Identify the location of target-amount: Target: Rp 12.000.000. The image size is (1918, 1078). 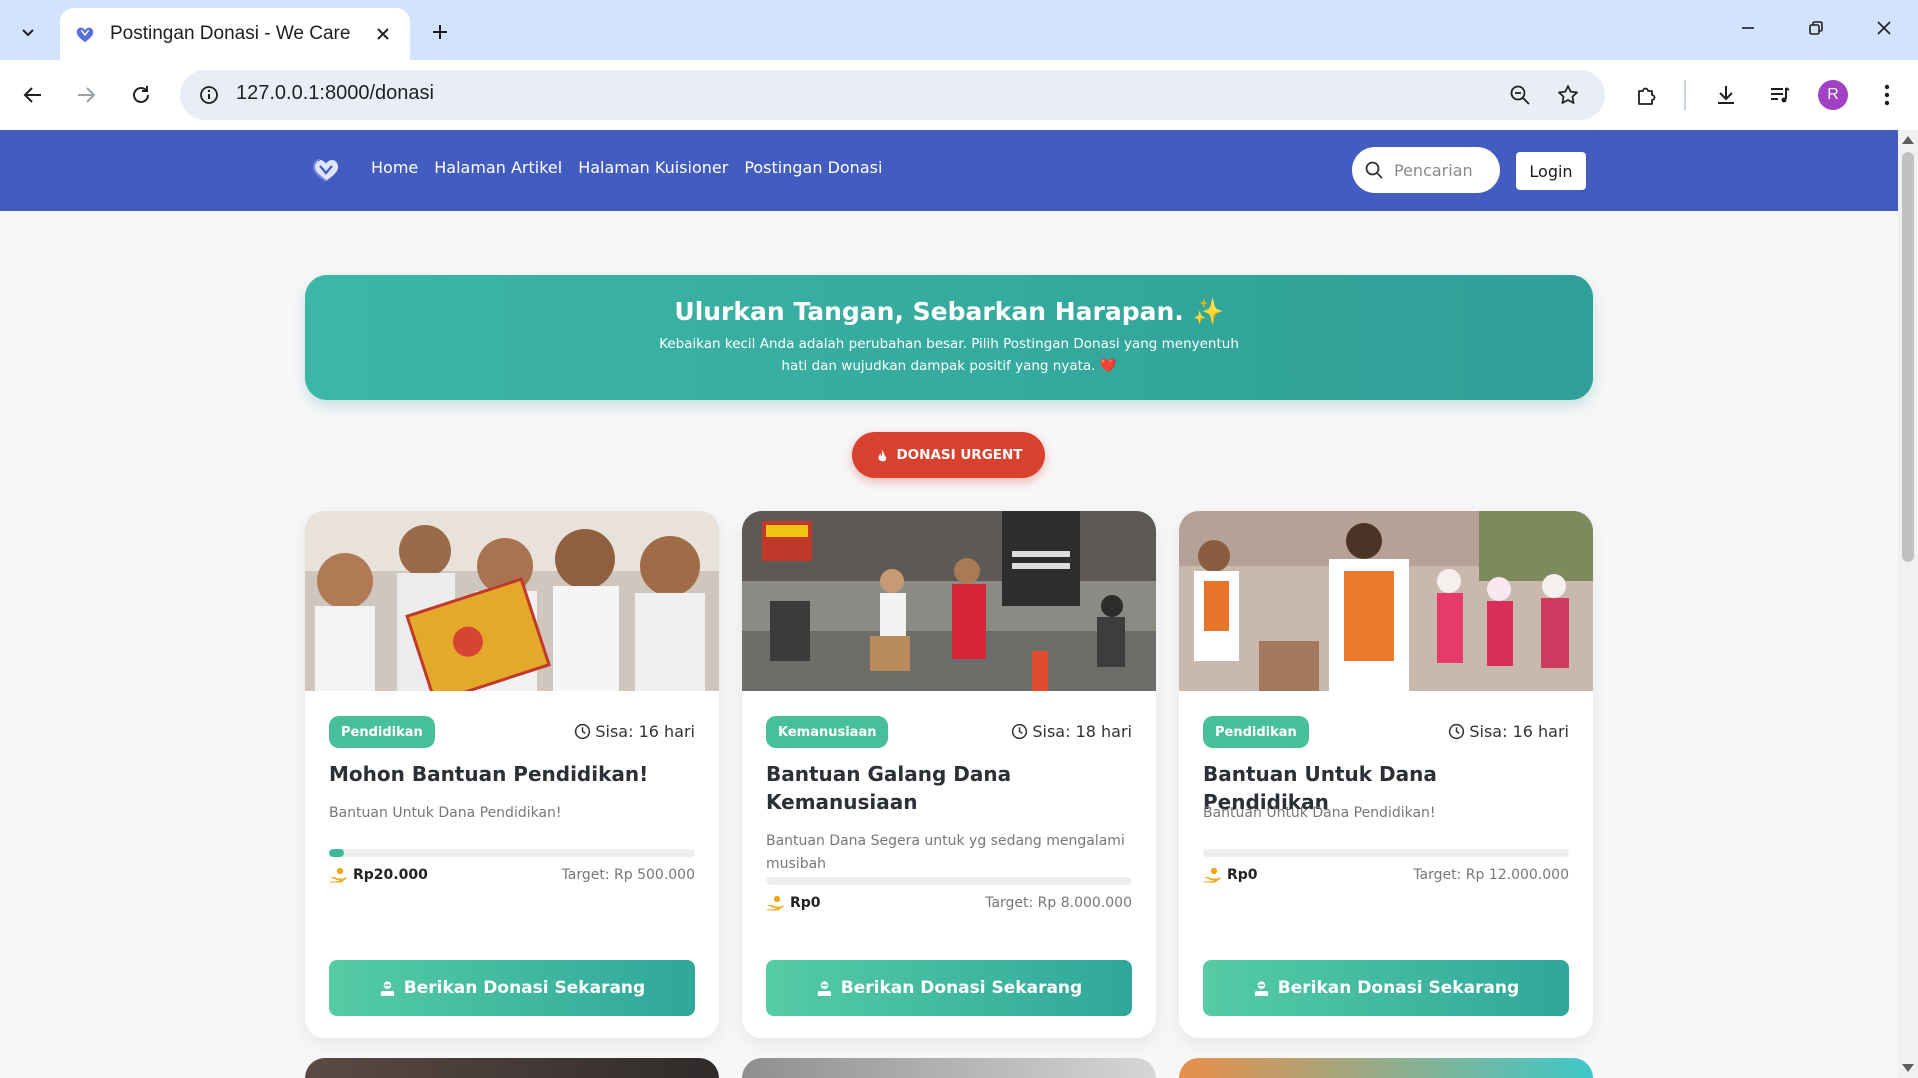
(1491, 875).